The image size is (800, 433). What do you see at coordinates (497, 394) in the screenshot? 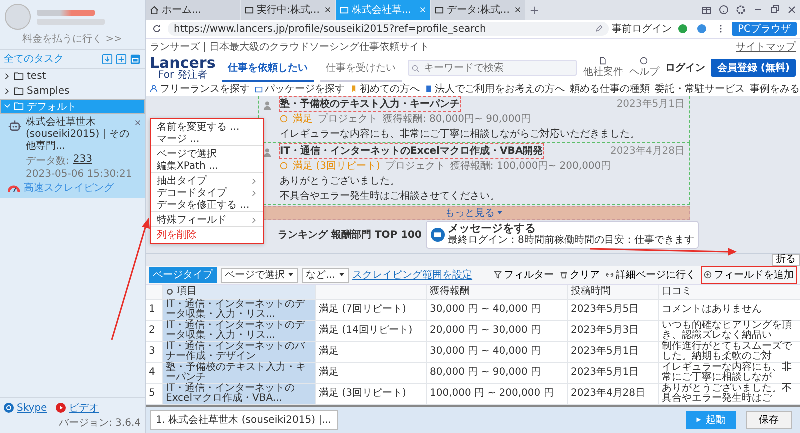
I see `table-cell: 100,000 円 ~ 200,000 円` at bounding box center [497, 394].